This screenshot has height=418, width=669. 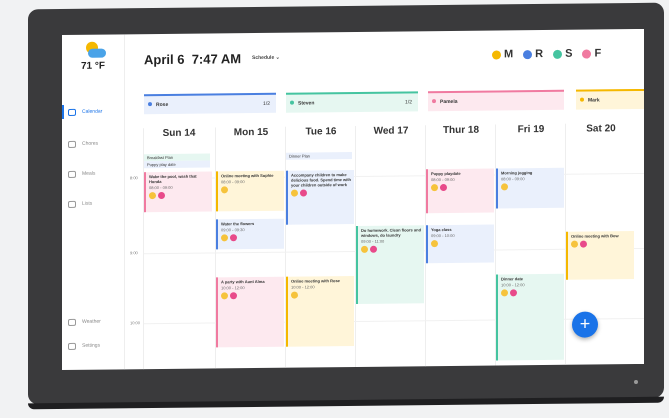 I want to click on sidebar-item-label: Settings, so click(x=91, y=345).